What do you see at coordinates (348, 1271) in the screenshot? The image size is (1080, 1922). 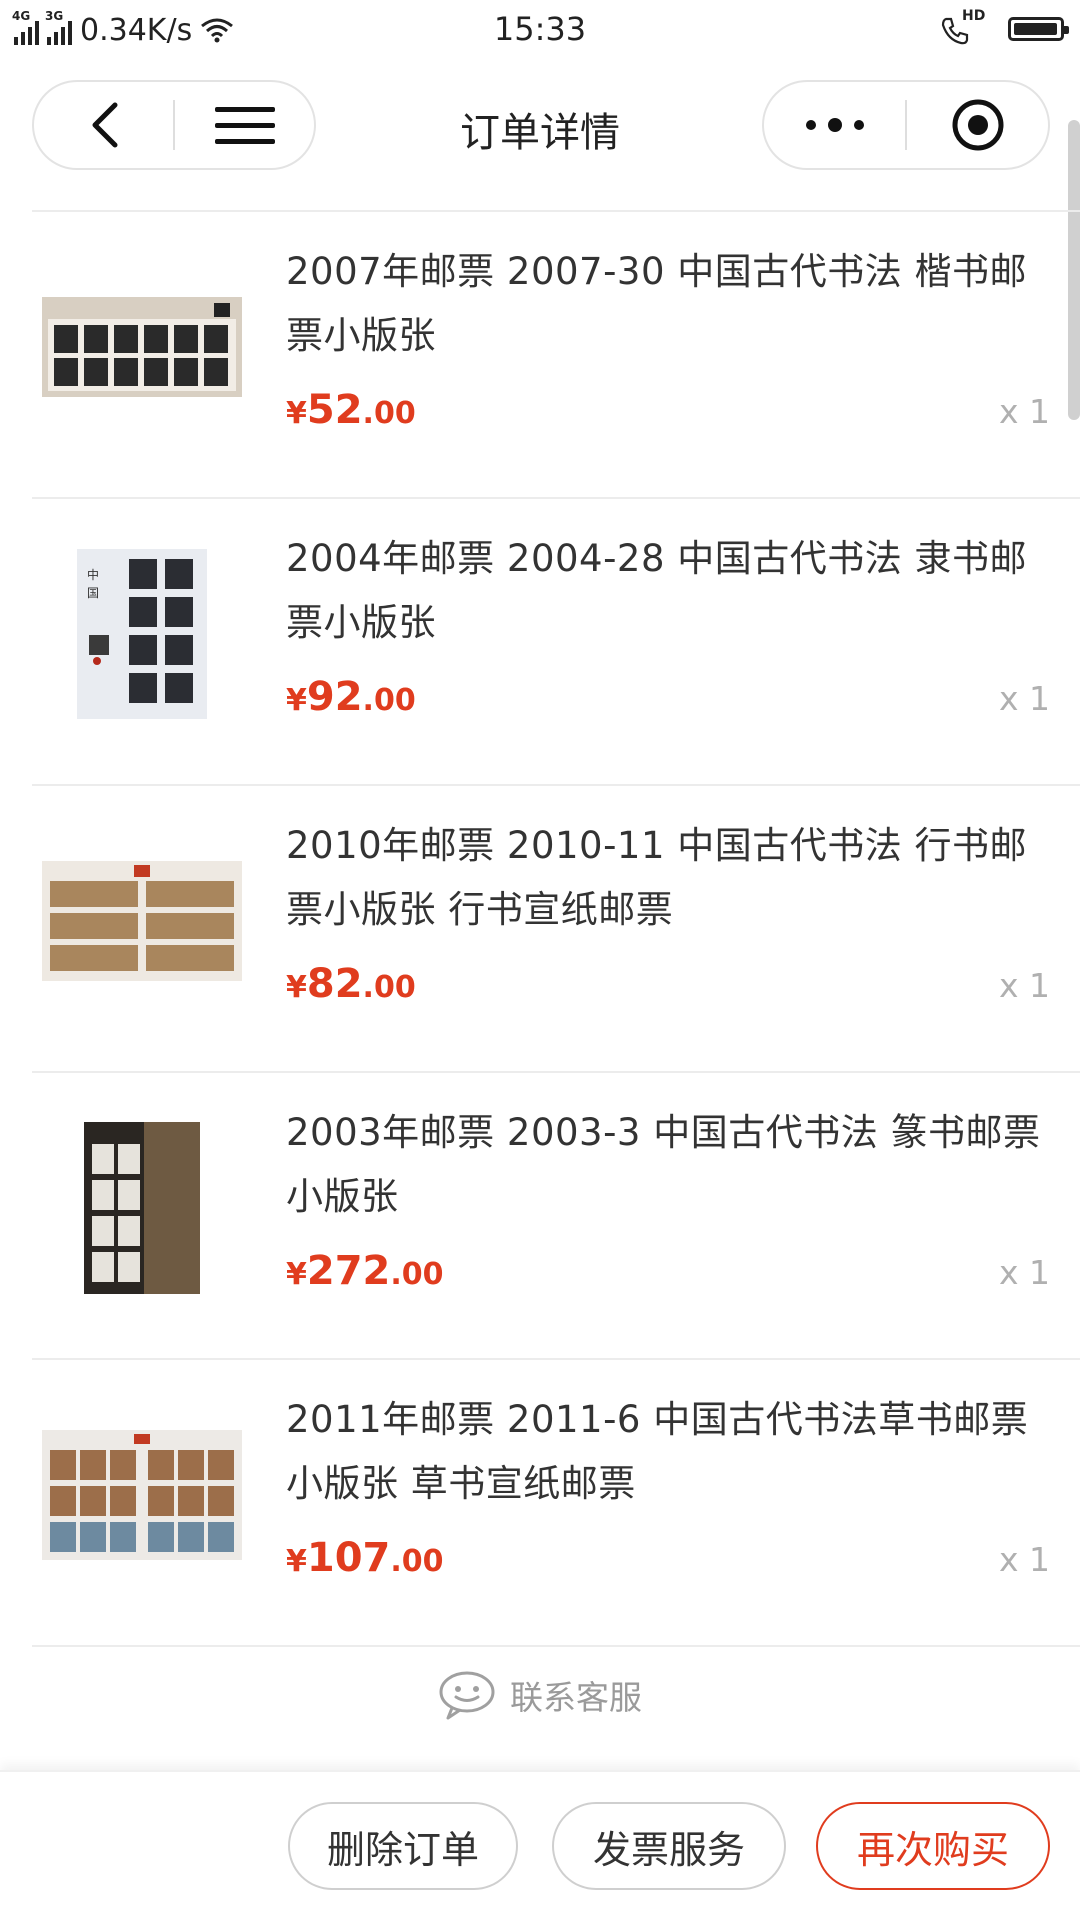 I see `price-integer: 272` at bounding box center [348, 1271].